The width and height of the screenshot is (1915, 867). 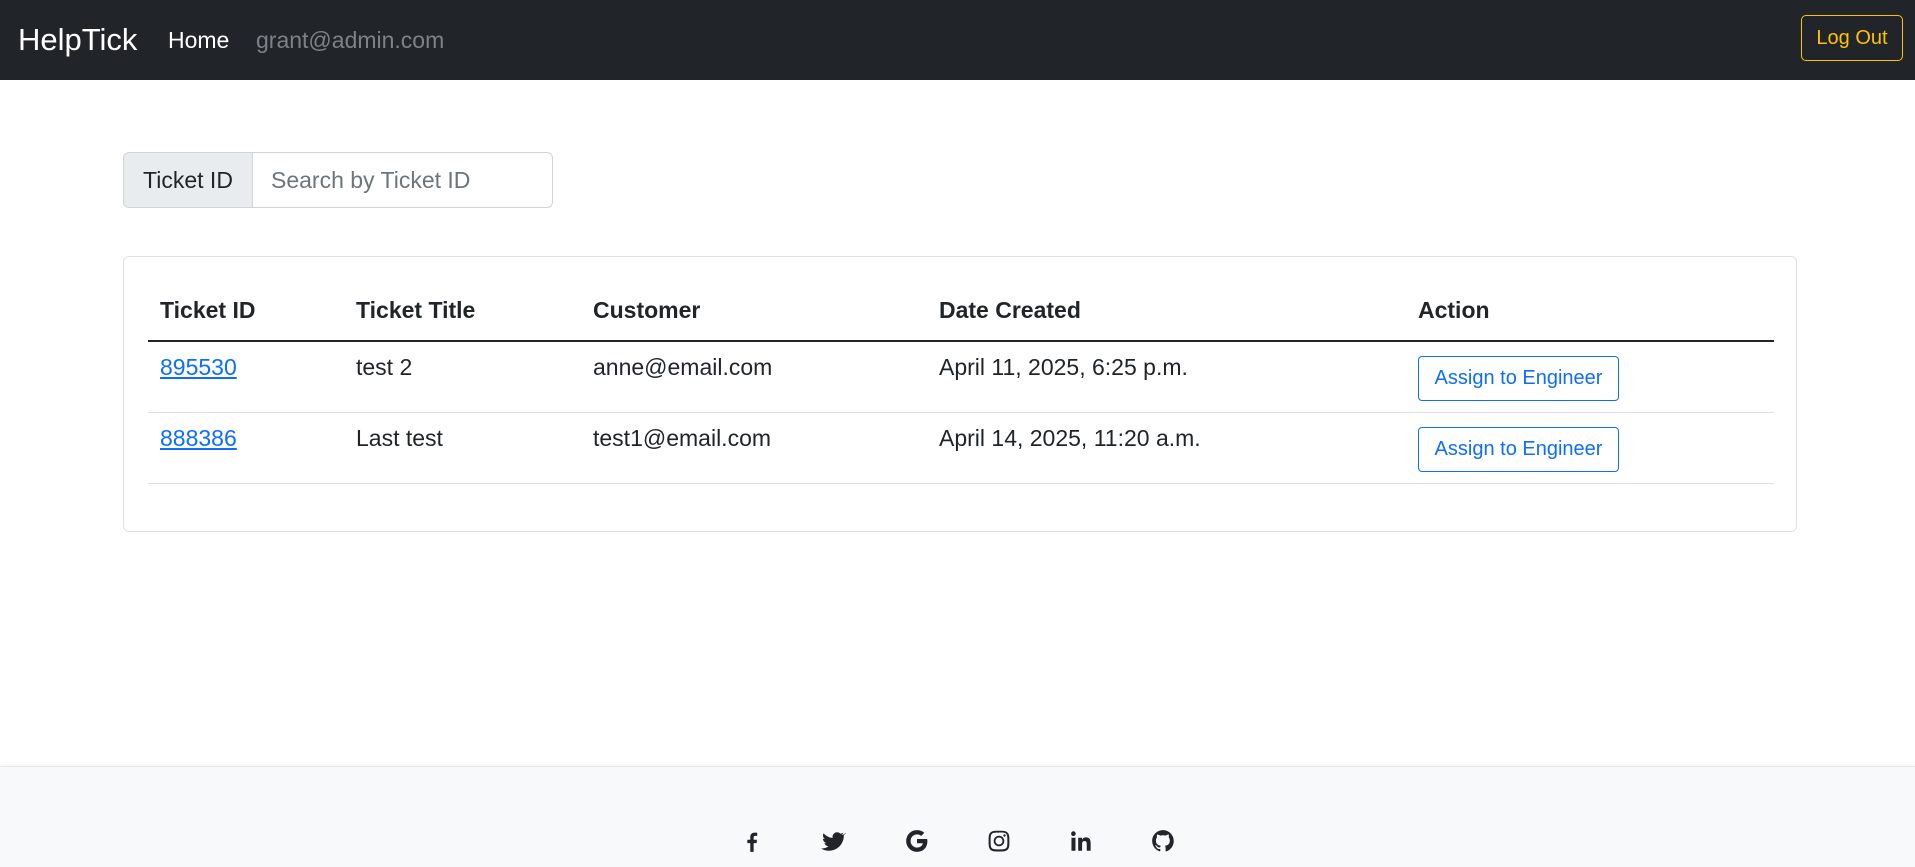 What do you see at coordinates (350, 40) in the screenshot?
I see `nav-user-email: grant@admin.com` at bounding box center [350, 40].